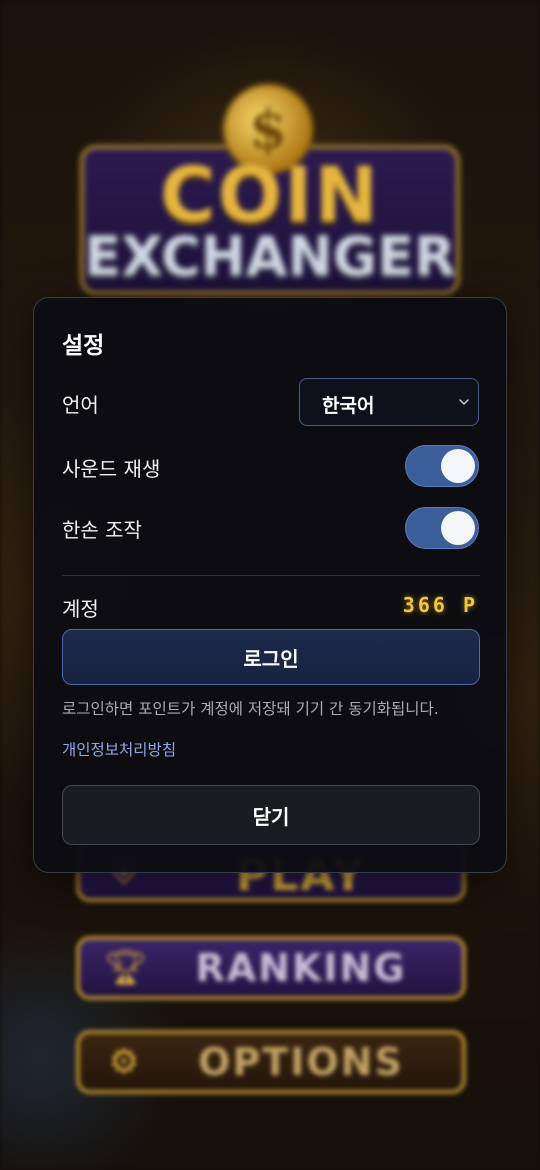 The width and height of the screenshot is (540, 1170). Describe the element at coordinates (124, 1062) in the screenshot. I see `gear-icon: ⚙` at that location.